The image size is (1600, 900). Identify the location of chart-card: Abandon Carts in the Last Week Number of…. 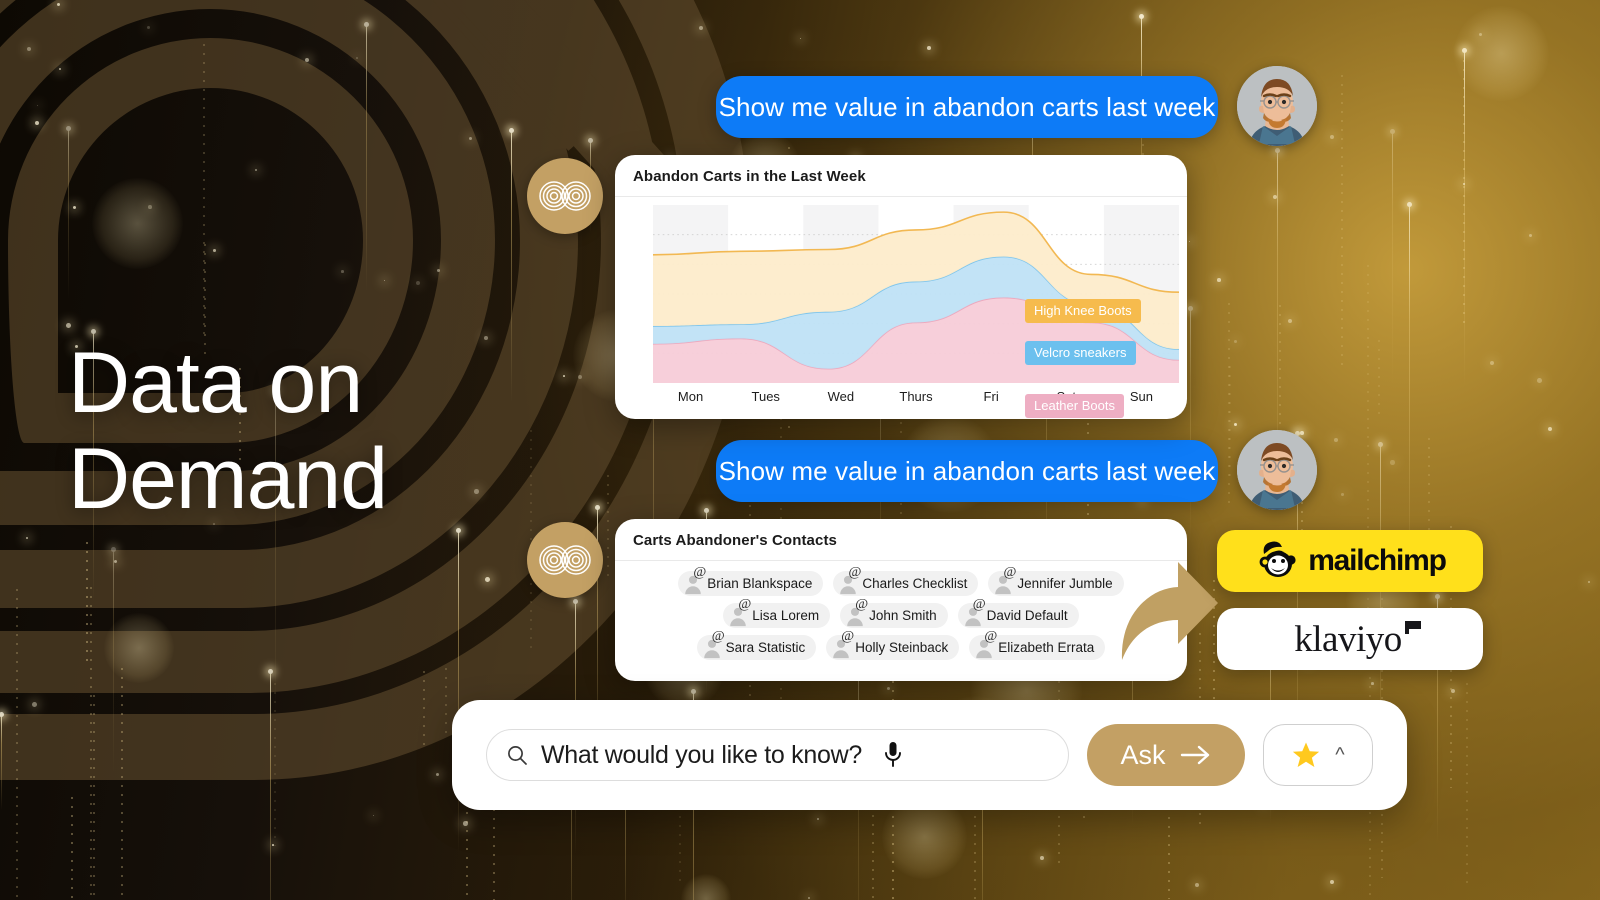
(901, 287).